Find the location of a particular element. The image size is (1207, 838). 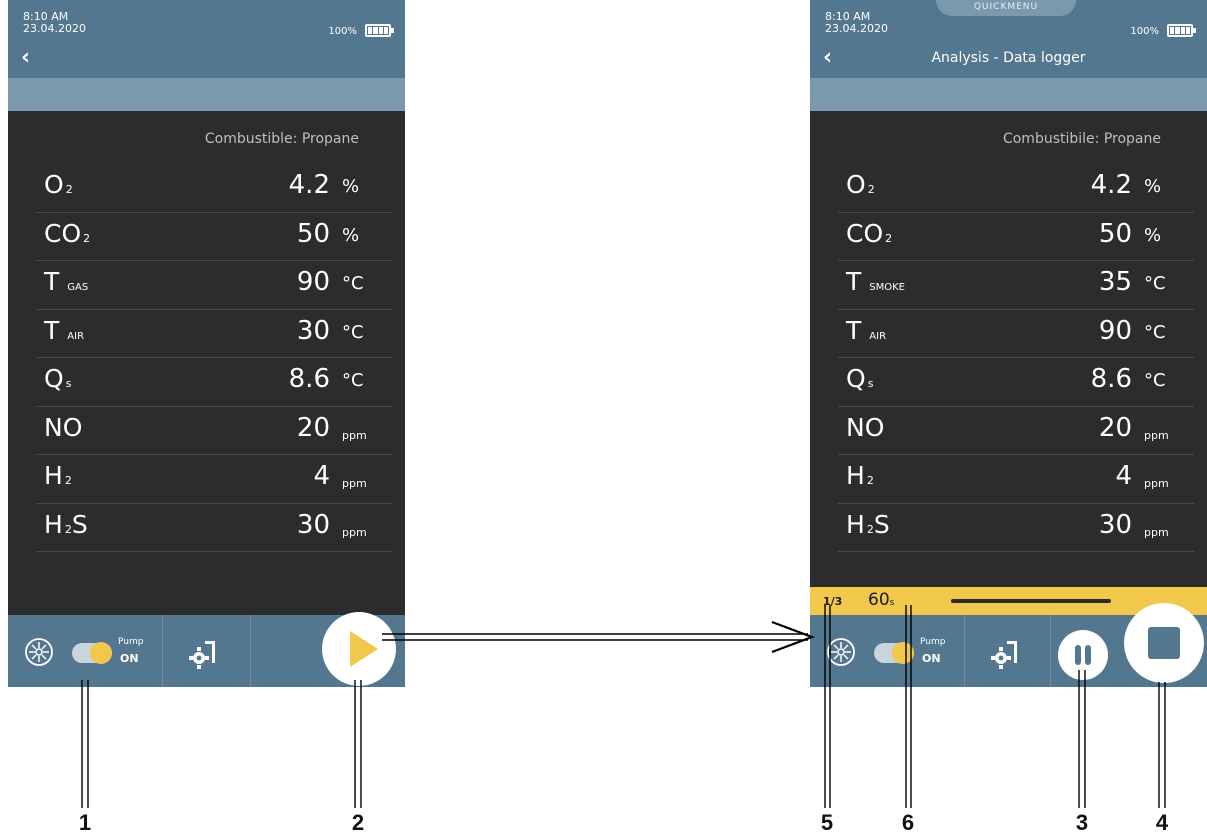

pump-fan-icon is located at coordinates (39, 652).